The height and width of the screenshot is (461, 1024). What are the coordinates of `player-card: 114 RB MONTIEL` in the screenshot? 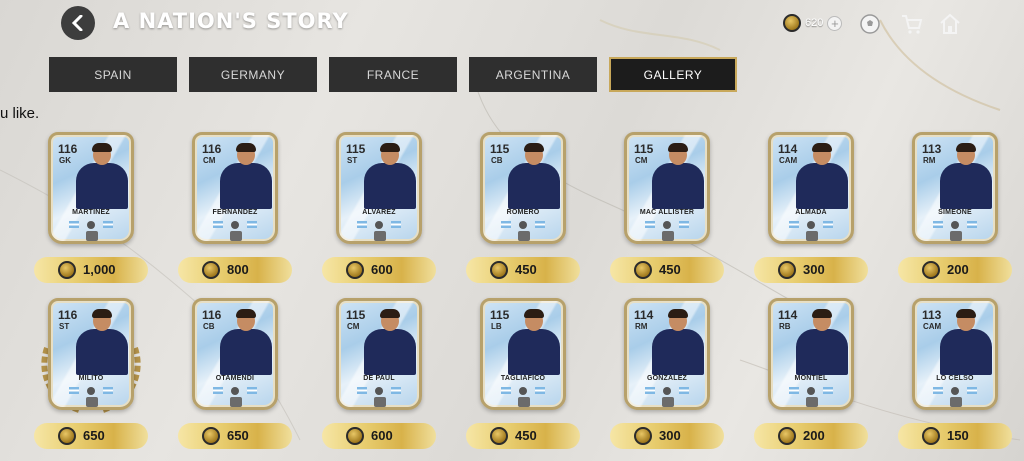 It's located at (811, 354).